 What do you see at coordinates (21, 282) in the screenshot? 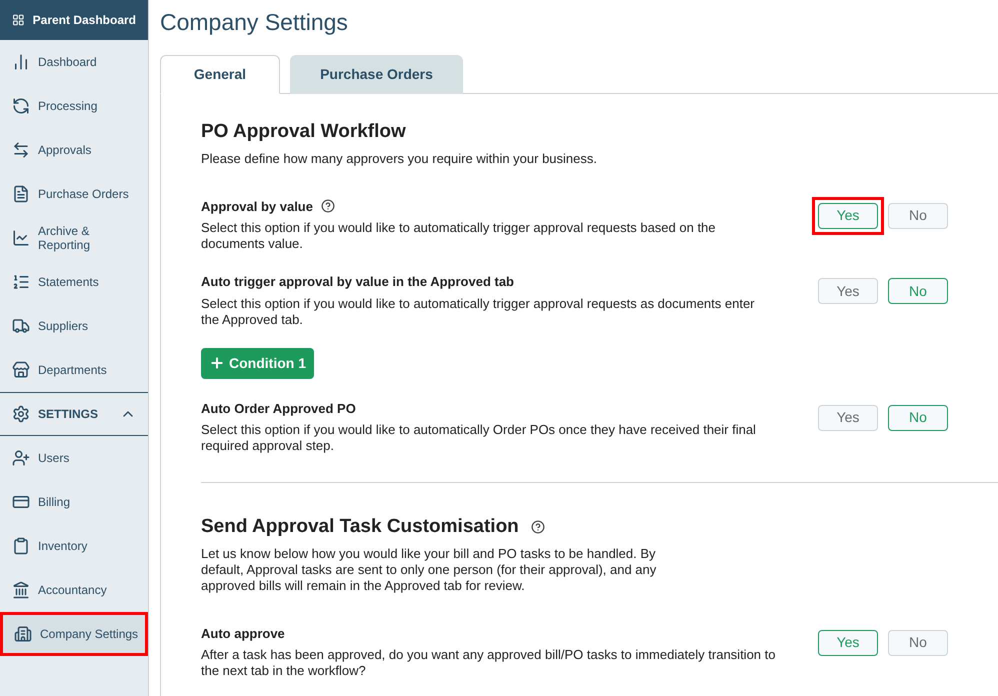
I see `numbered-list-icon` at bounding box center [21, 282].